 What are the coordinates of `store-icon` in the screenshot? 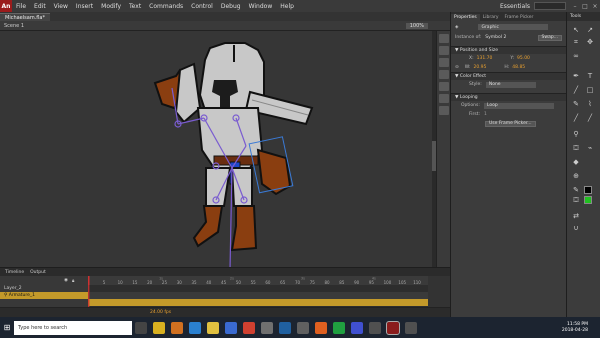 It's located at (231, 327).